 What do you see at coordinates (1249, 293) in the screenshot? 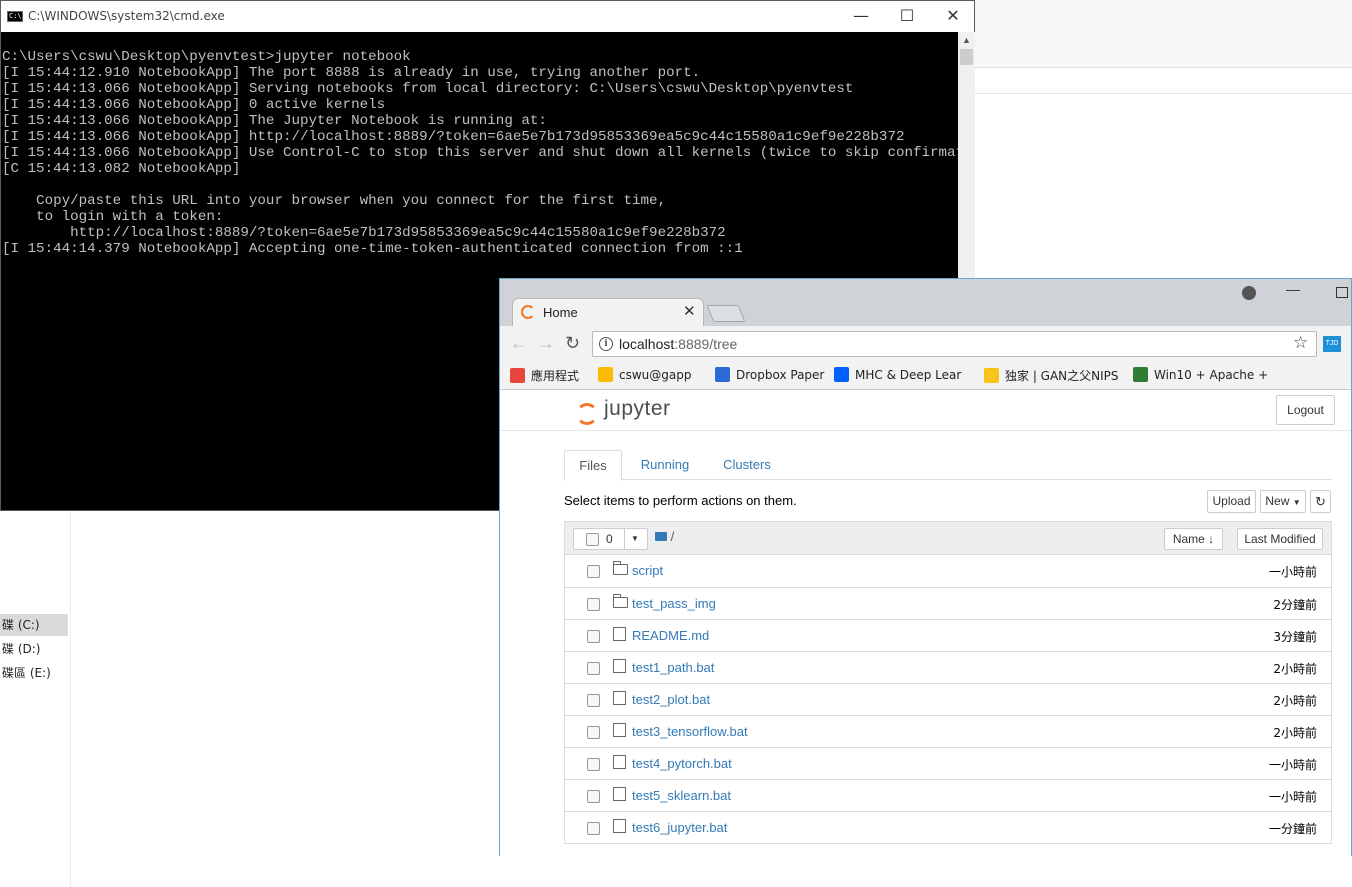
I see `profile-icon` at bounding box center [1249, 293].